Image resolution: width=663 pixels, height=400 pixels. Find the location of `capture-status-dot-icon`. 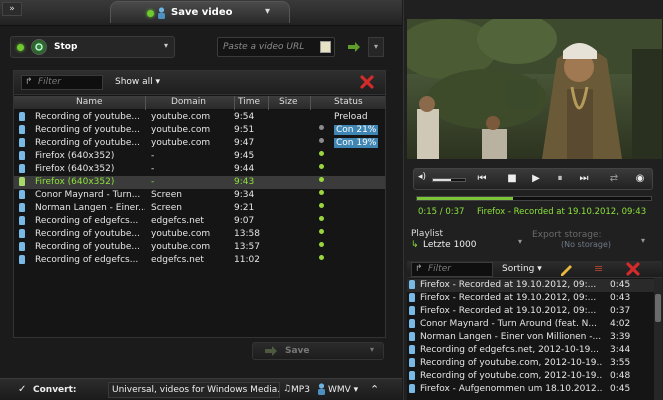

capture-status-dot-icon is located at coordinates (20, 47).